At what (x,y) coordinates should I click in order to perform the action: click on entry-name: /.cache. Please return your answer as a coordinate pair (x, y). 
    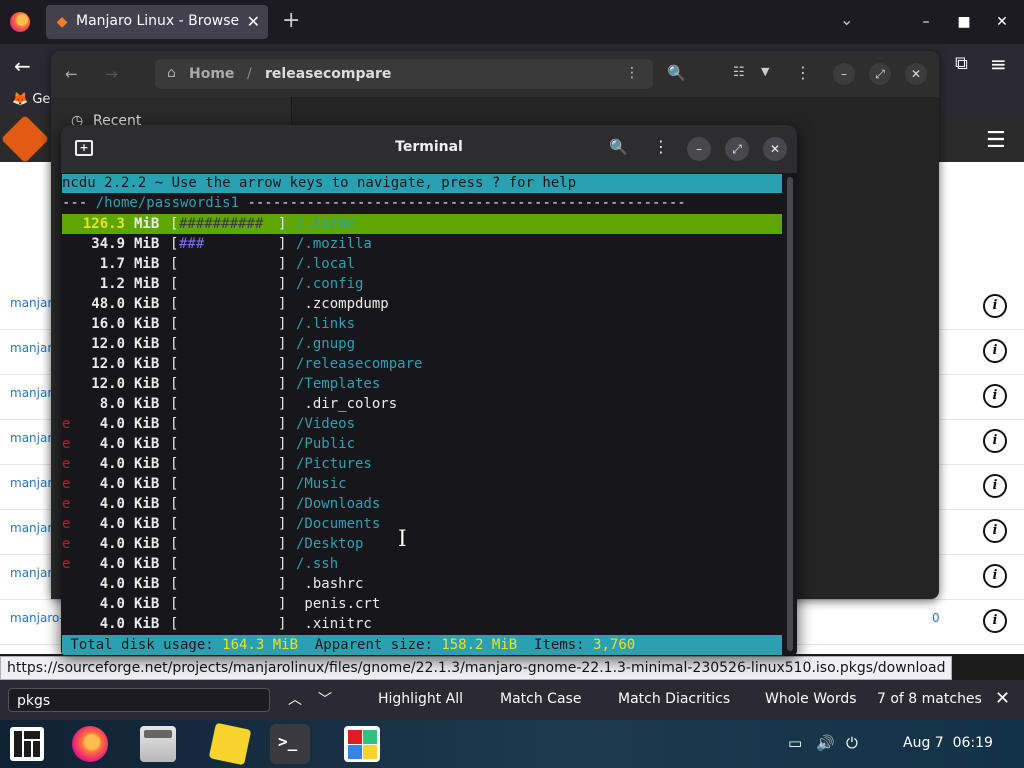
    Looking at the image, I should click on (326, 224).